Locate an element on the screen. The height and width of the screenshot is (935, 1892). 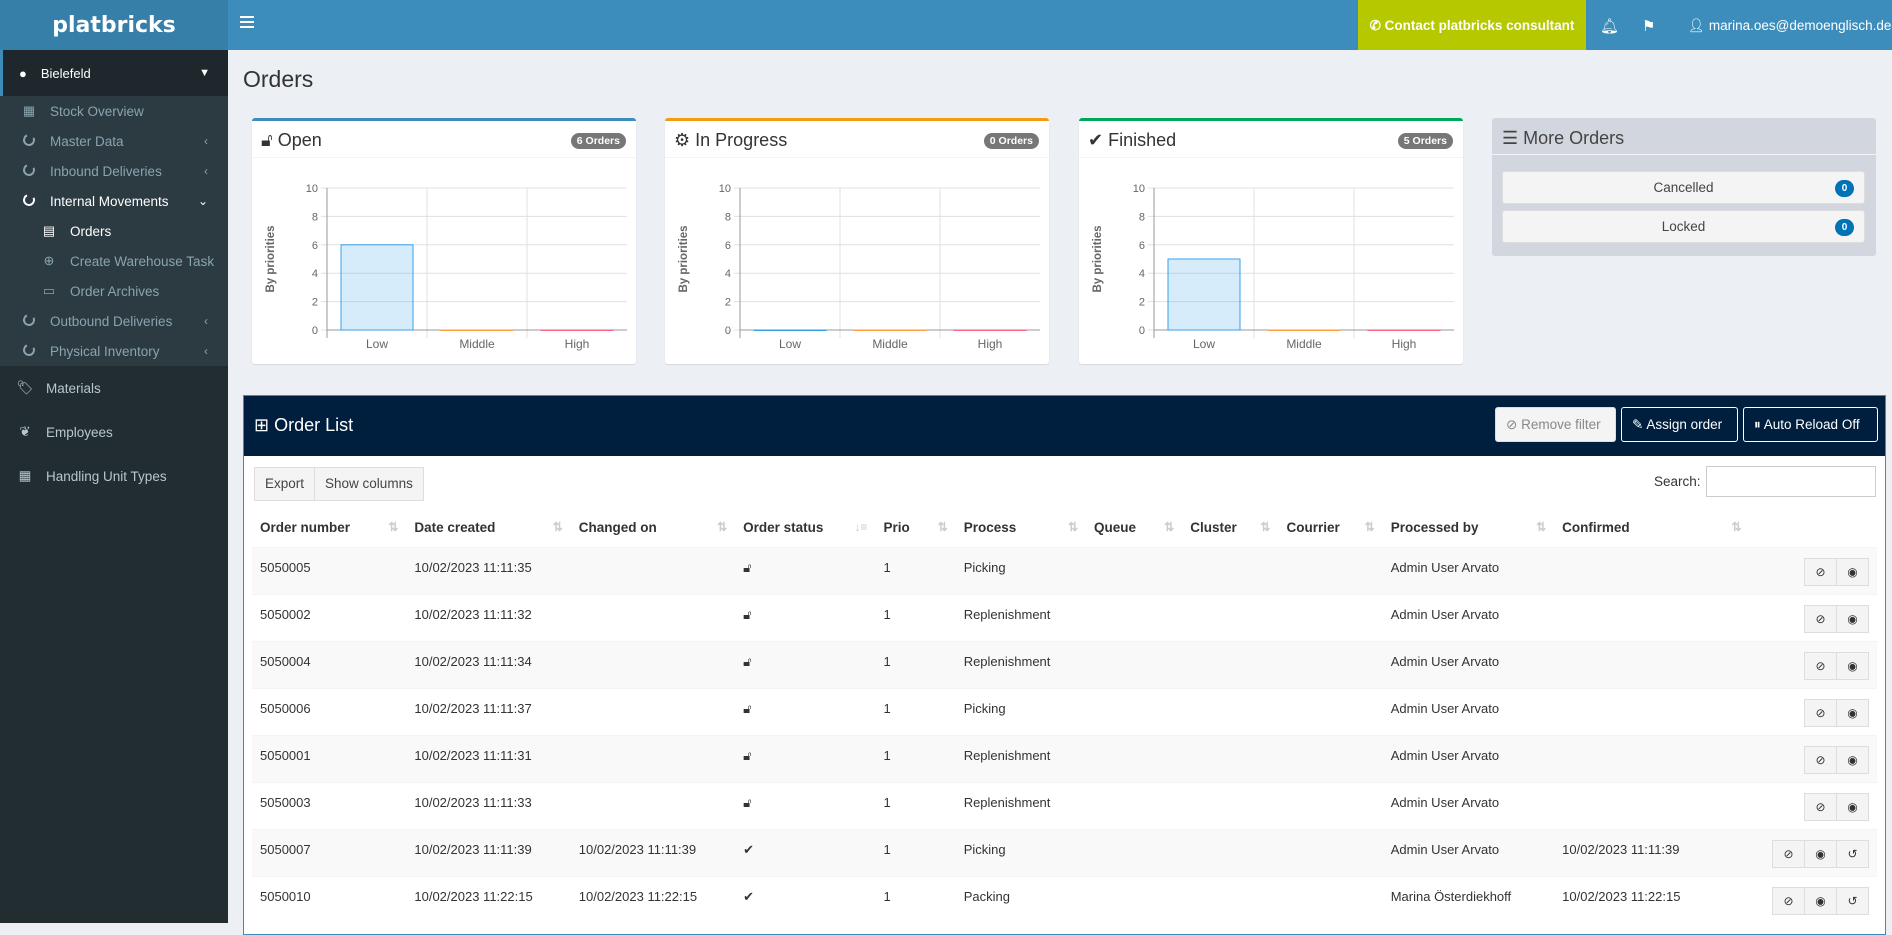
column-header: Prio ⇅ is located at coordinates (916, 527).